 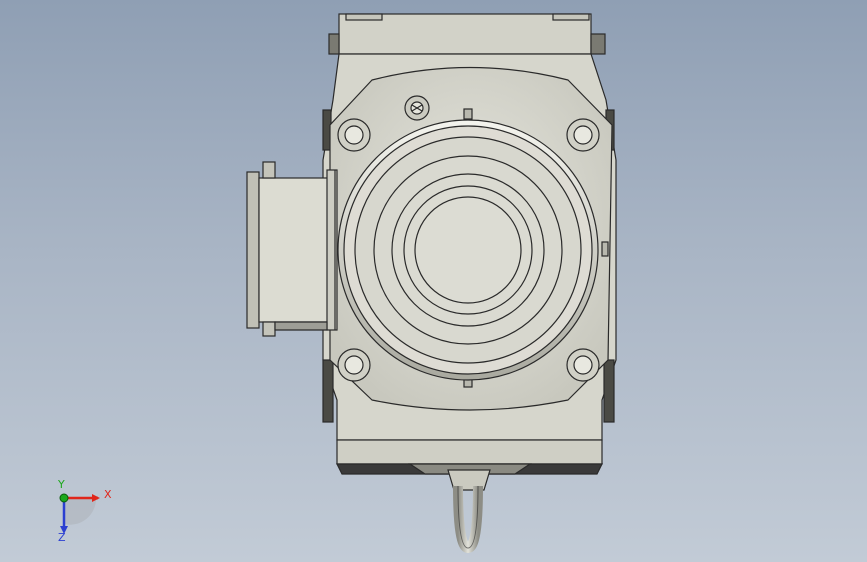 I want to click on x-axis-label: X, so click(x=108, y=494).